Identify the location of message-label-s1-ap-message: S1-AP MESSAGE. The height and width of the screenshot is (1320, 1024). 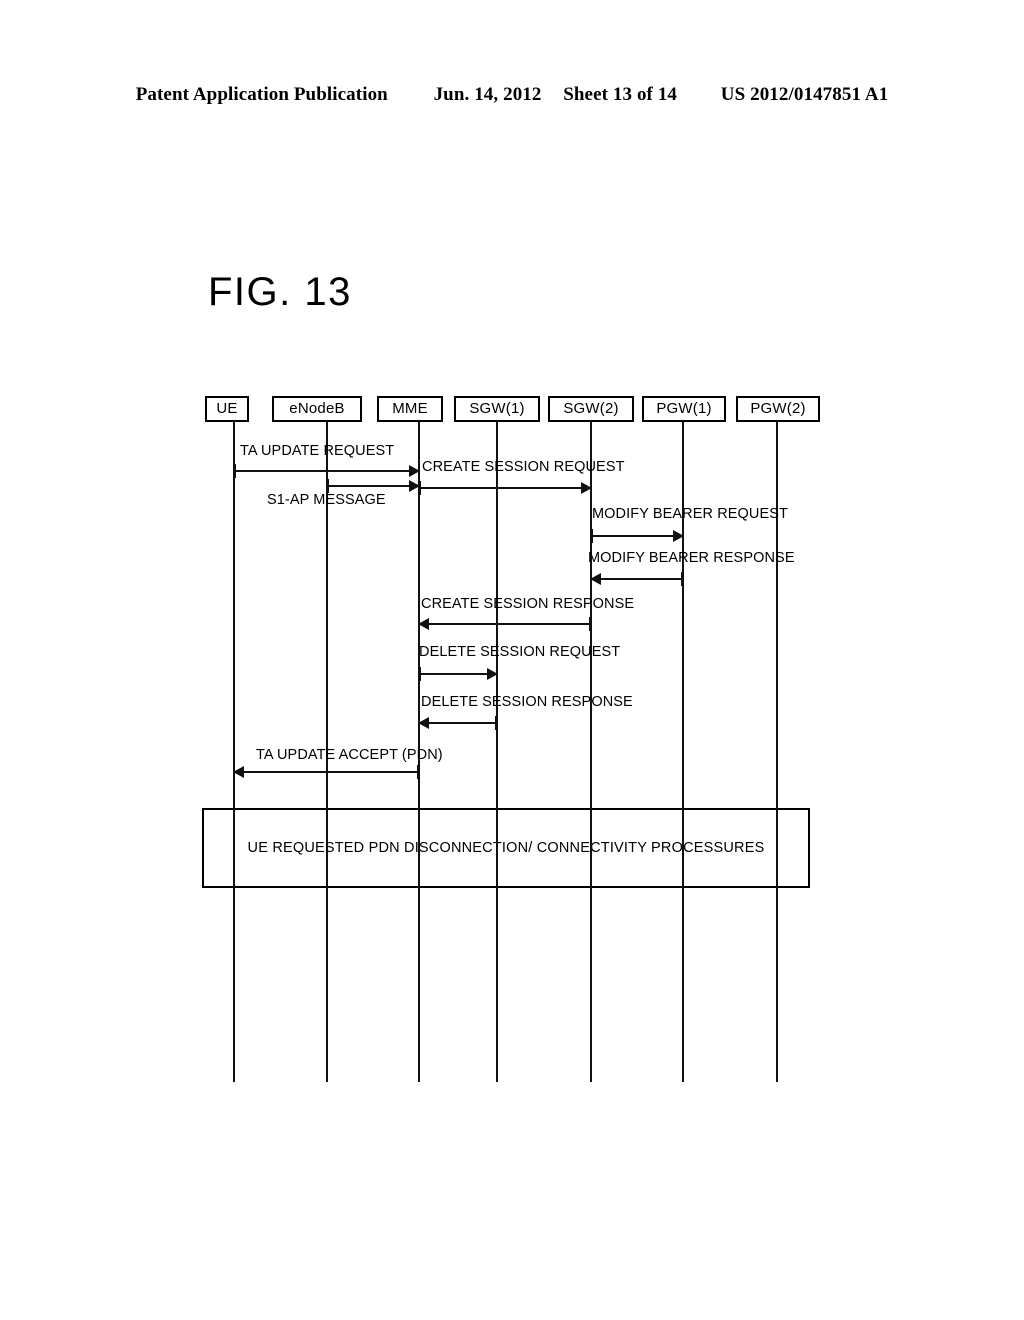
(326, 500).